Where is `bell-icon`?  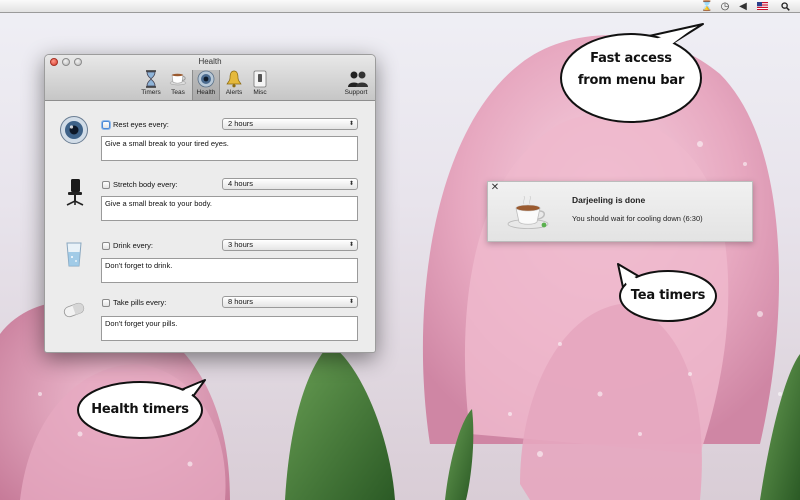
bell-icon is located at coordinates (234, 79).